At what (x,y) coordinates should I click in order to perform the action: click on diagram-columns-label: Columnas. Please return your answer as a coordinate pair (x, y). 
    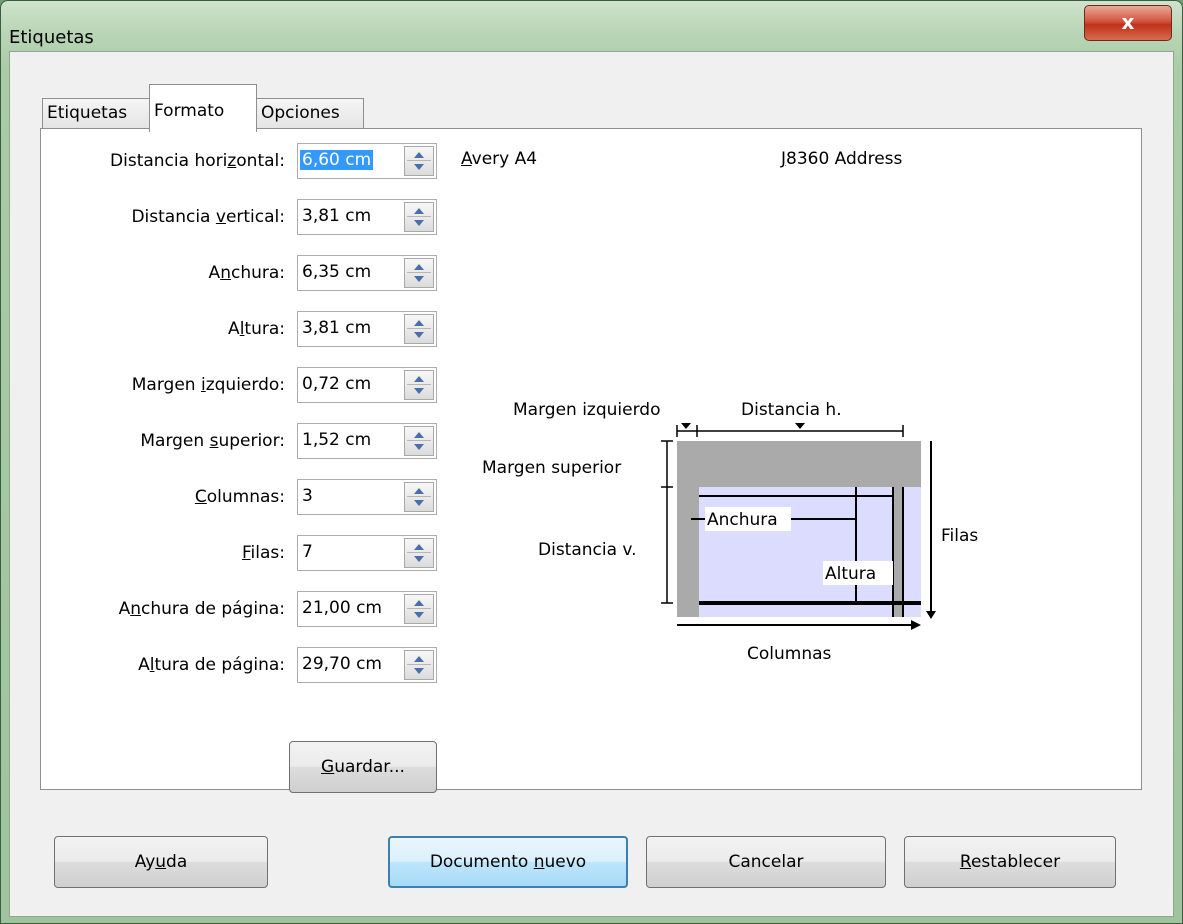
    Looking at the image, I should click on (789, 654).